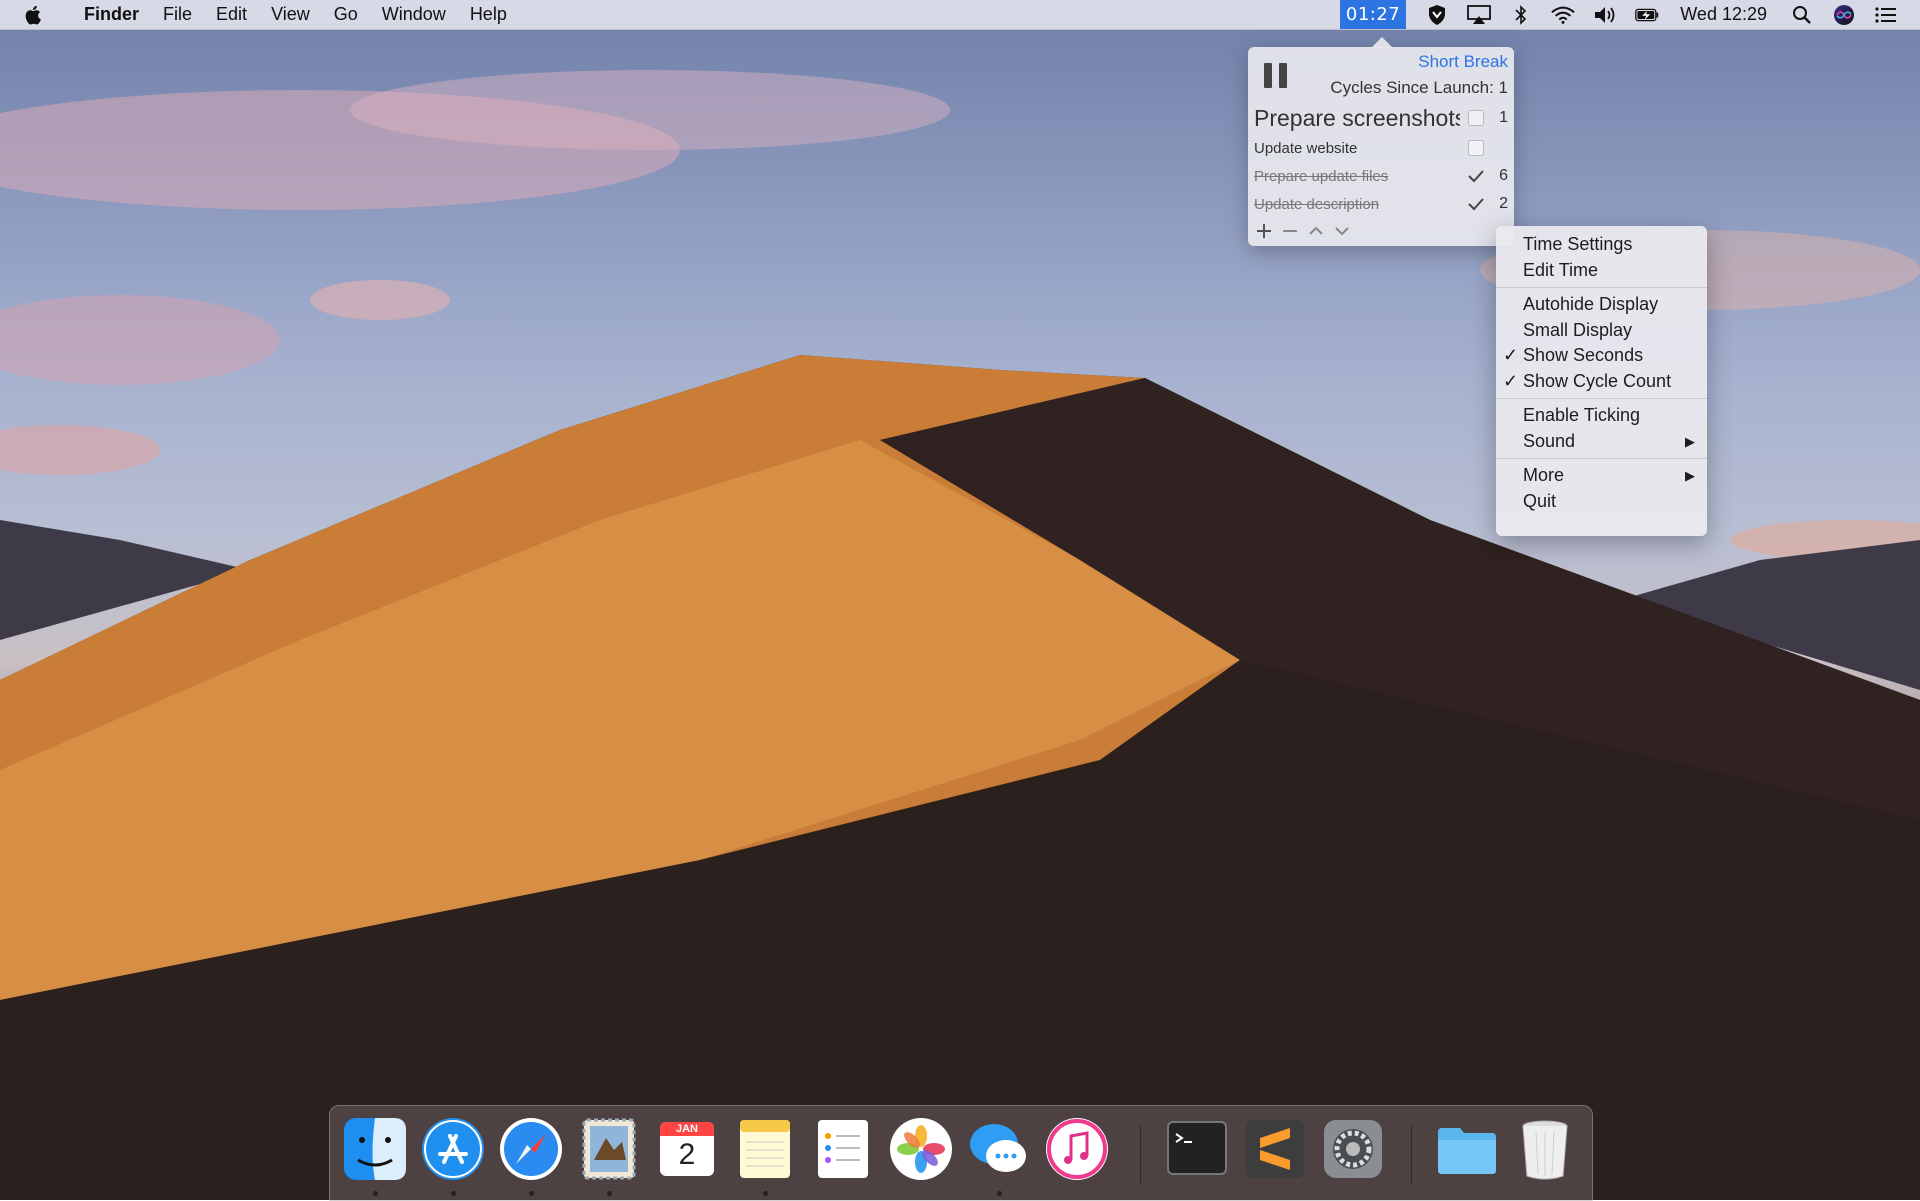 The width and height of the screenshot is (1920, 1201). I want to click on calendar-icon: JAN 2, so click(687, 1149).